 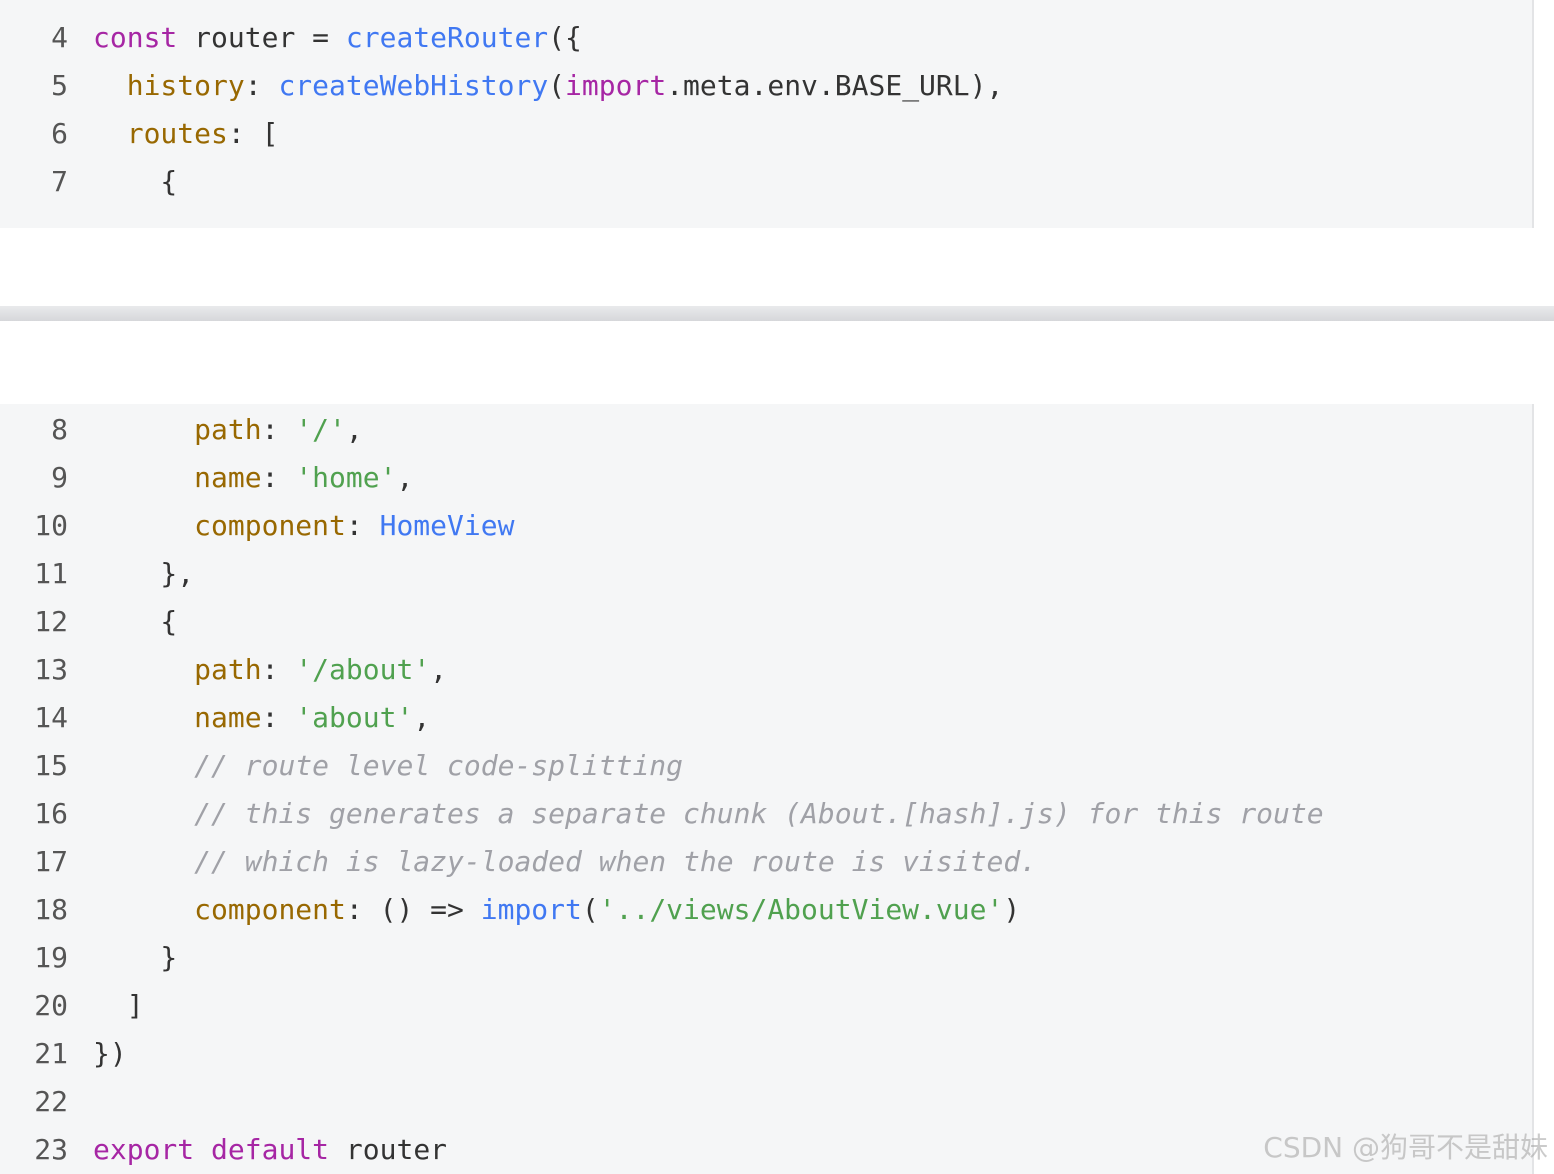 I want to click on code-token: ], so click(x=118, y=1005).